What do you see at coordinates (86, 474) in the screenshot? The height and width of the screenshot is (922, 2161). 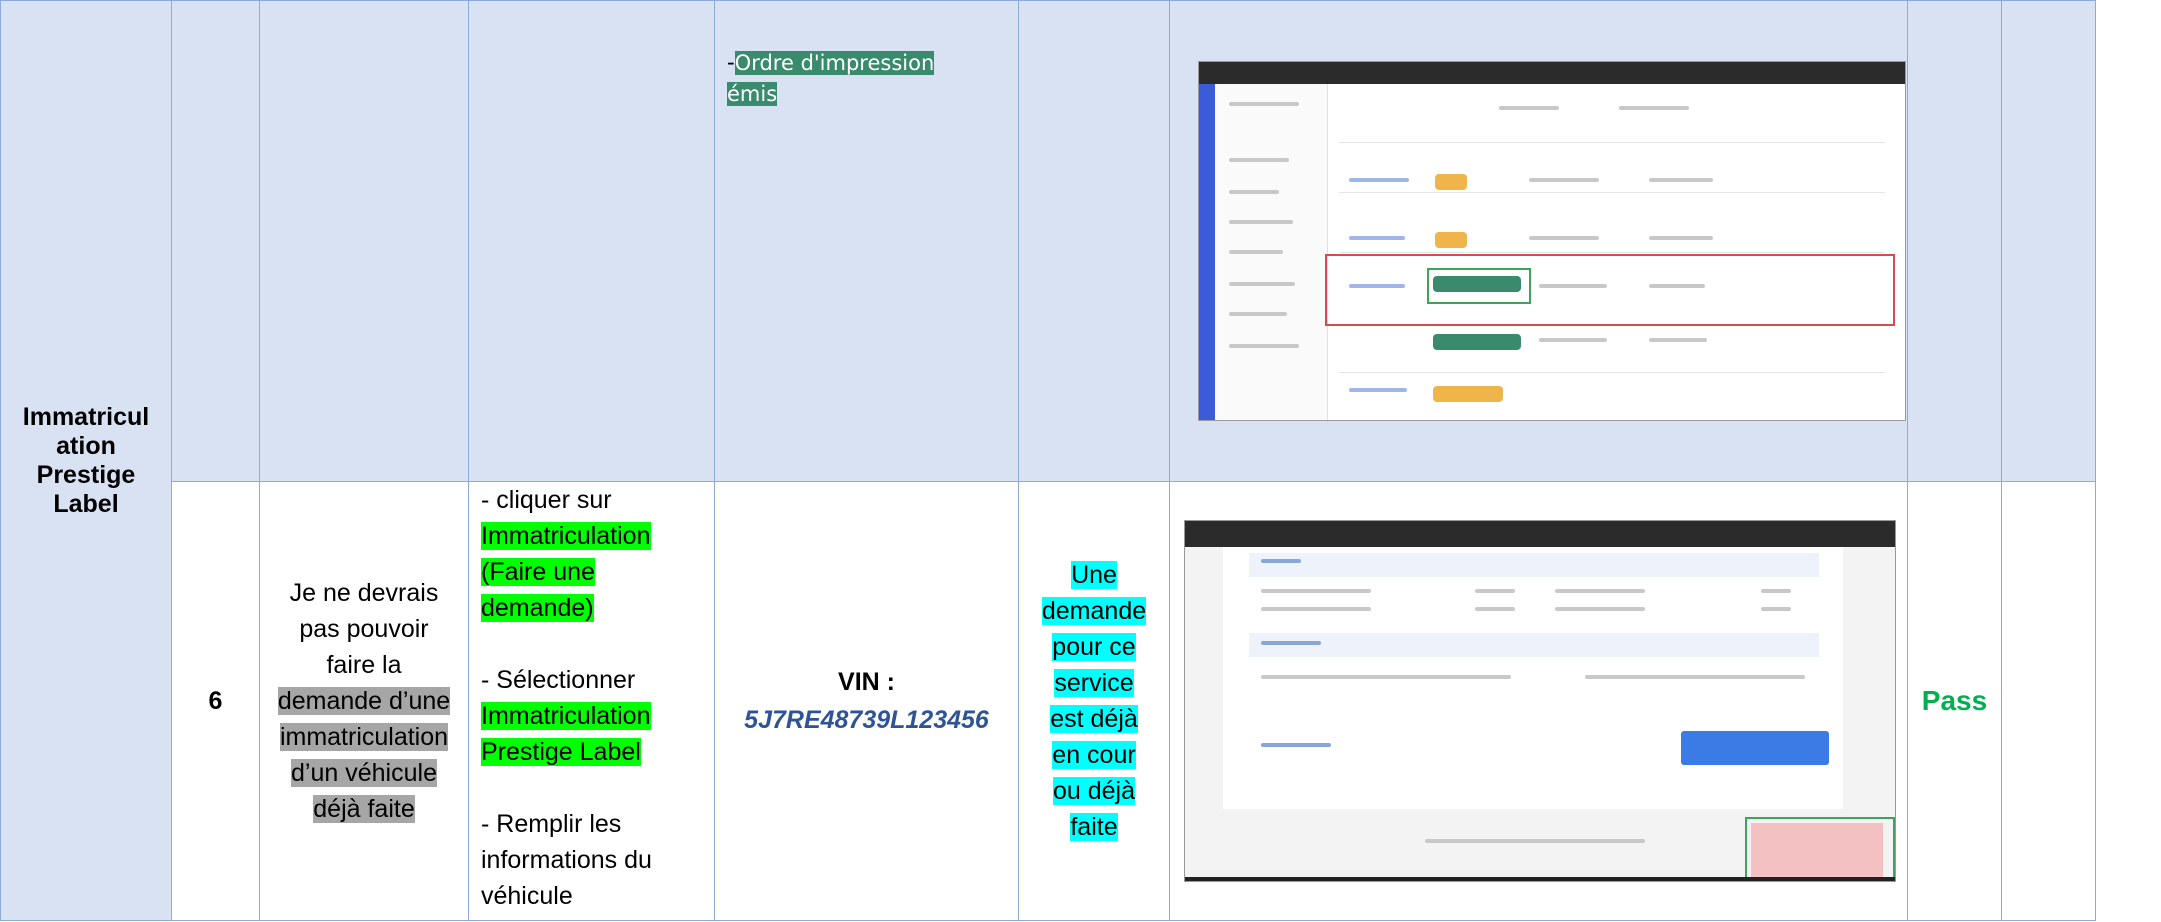 I see `feature-name-line-3: Prestige` at bounding box center [86, 474].